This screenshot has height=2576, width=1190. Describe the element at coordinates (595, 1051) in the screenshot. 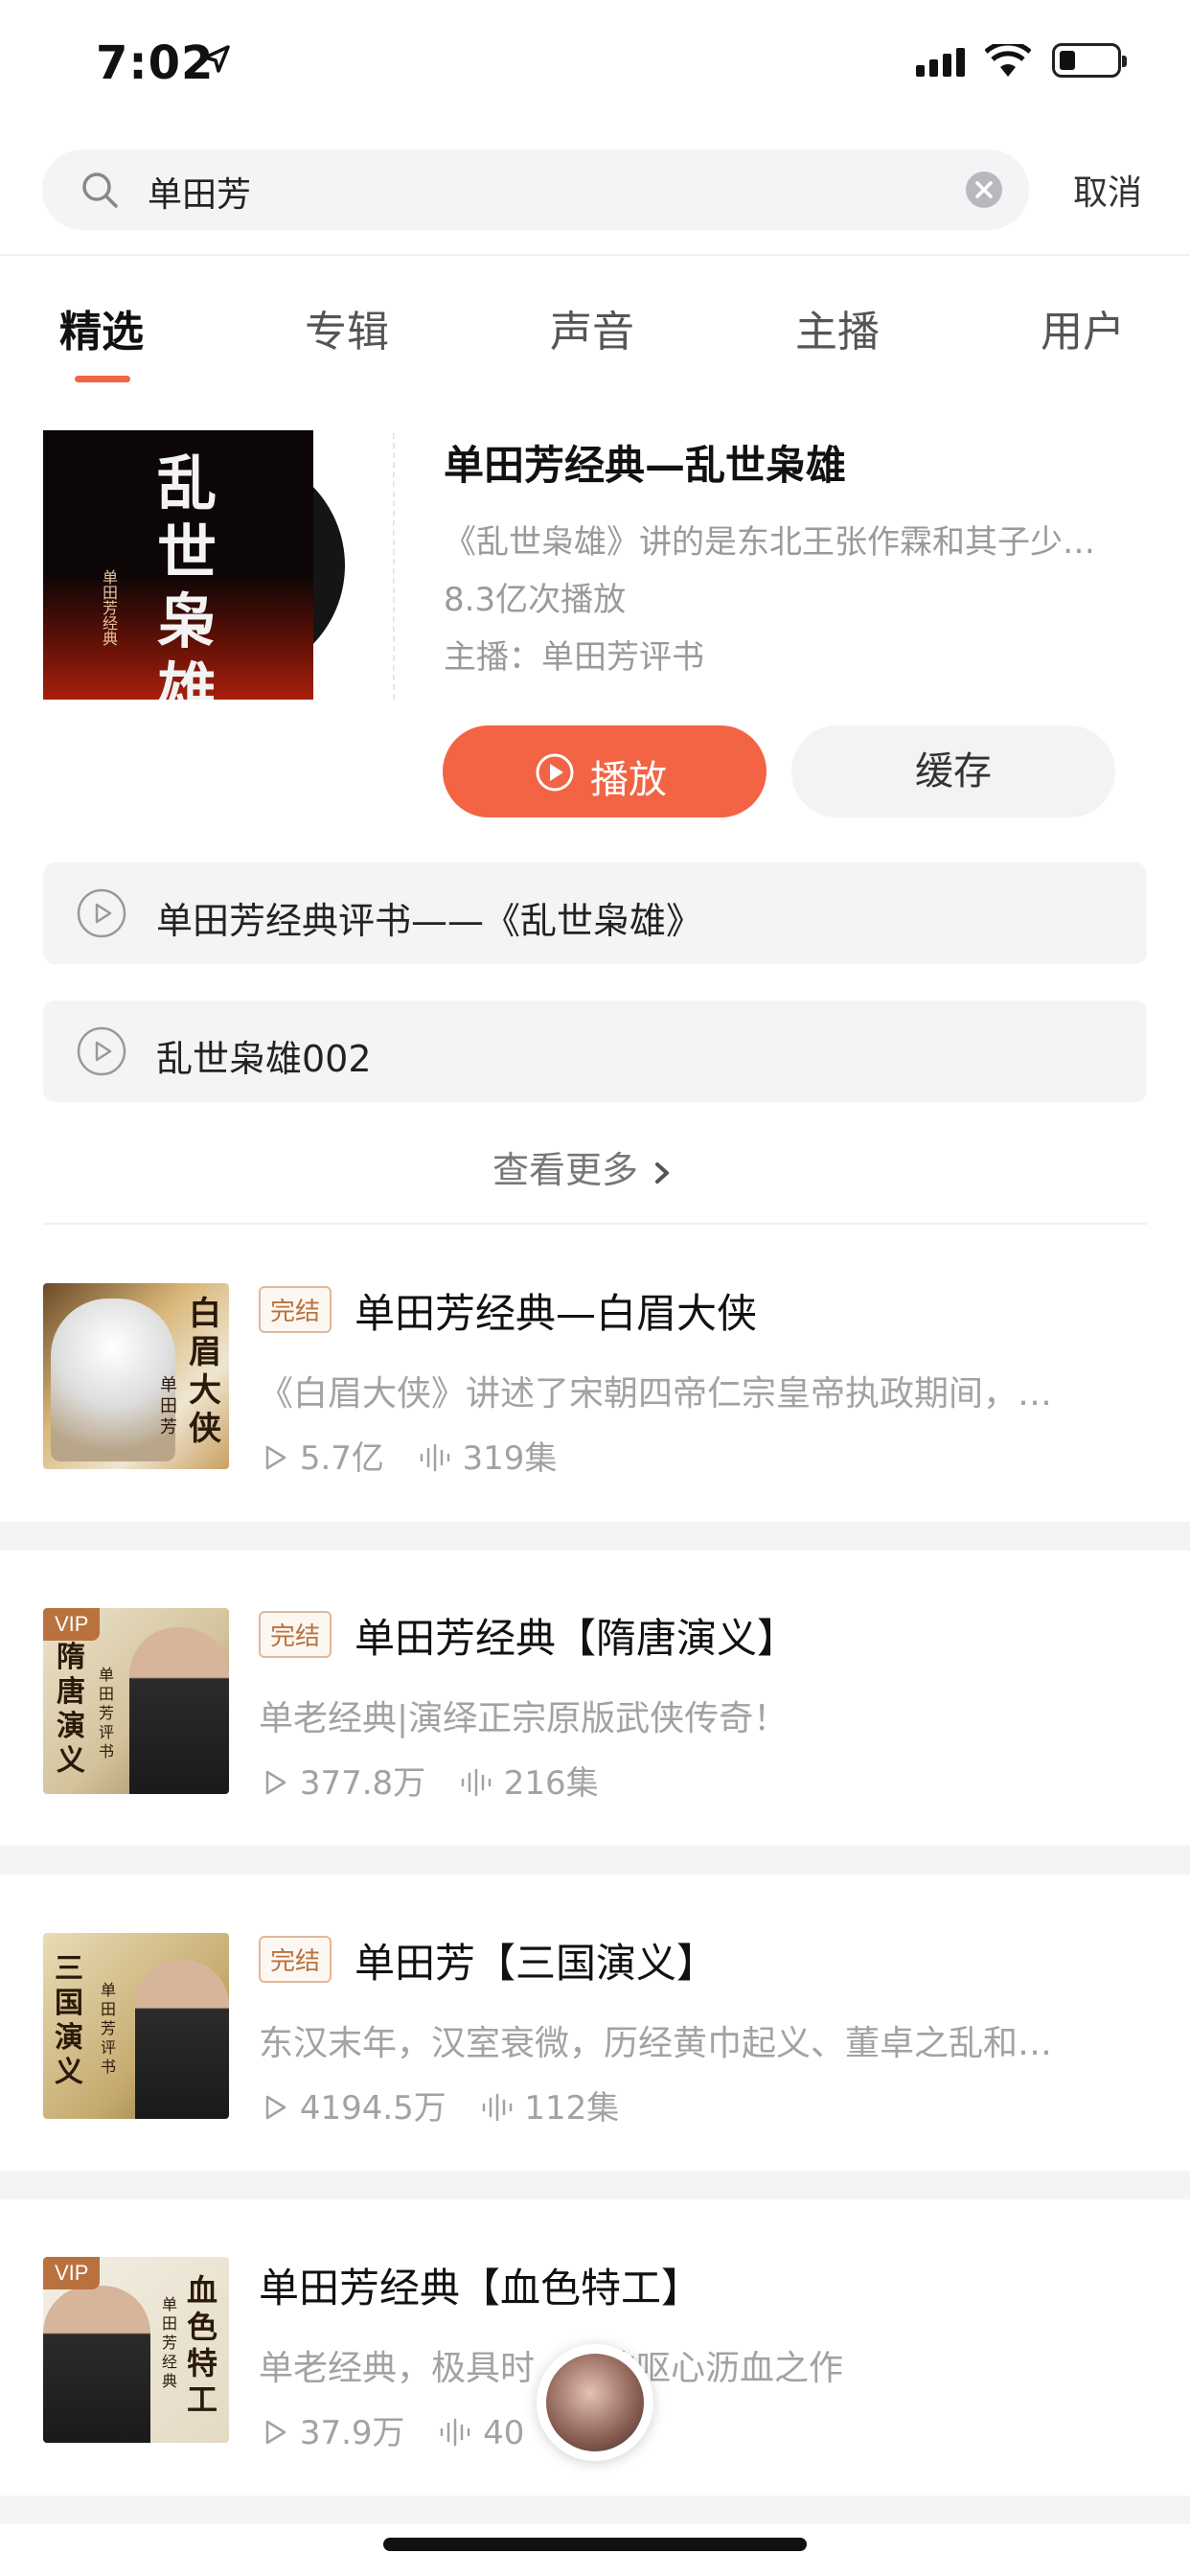

I see `track-item: 乱世枭雄002` at that location.